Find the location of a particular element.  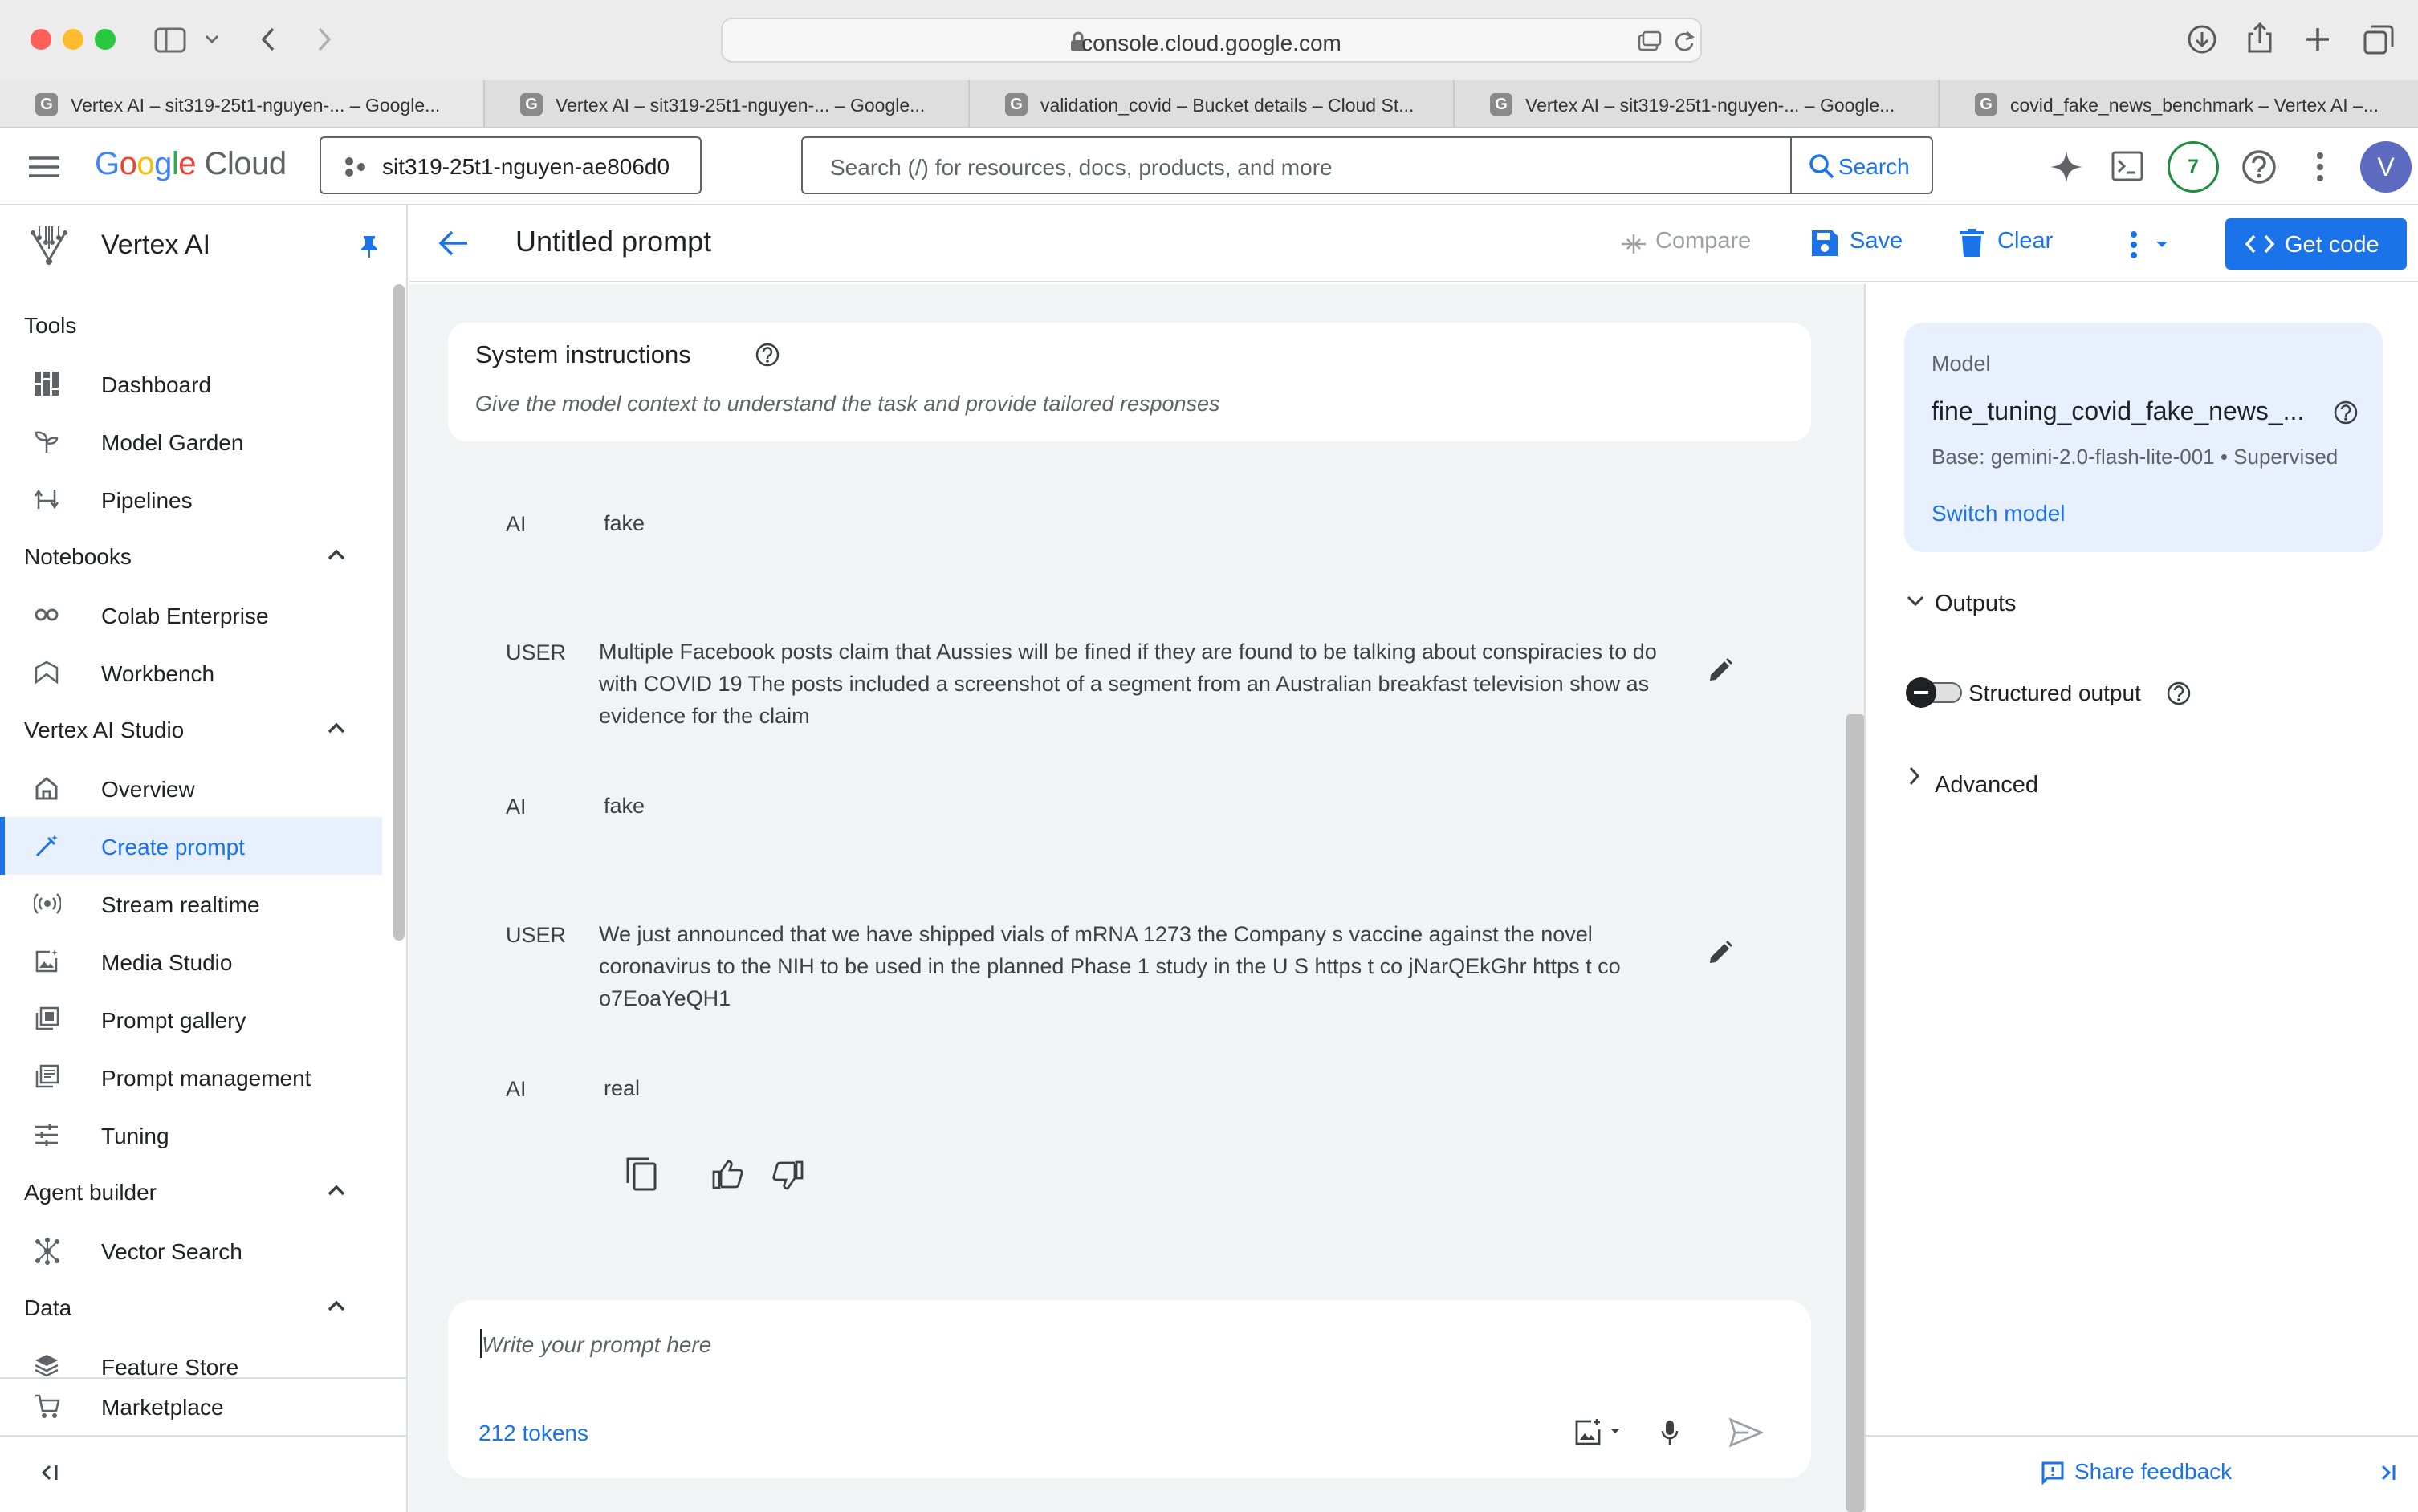

insert-media-icon is located at coordinates (1599, 1432).